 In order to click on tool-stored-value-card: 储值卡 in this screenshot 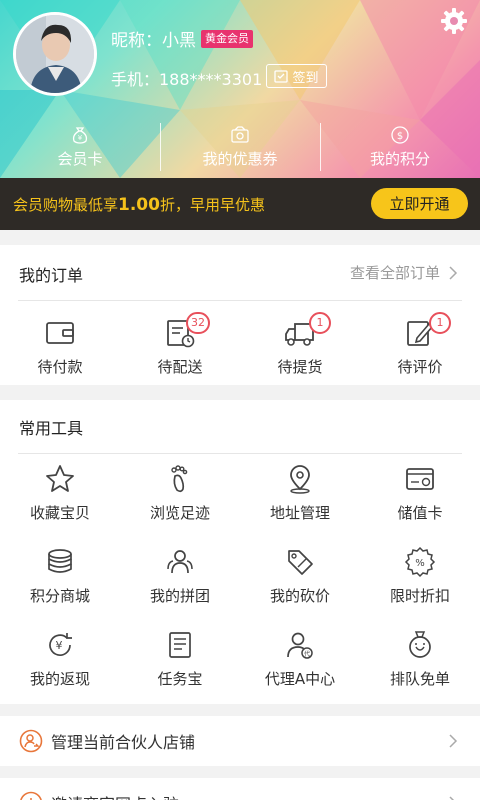, I will do `click(420, 492)`.